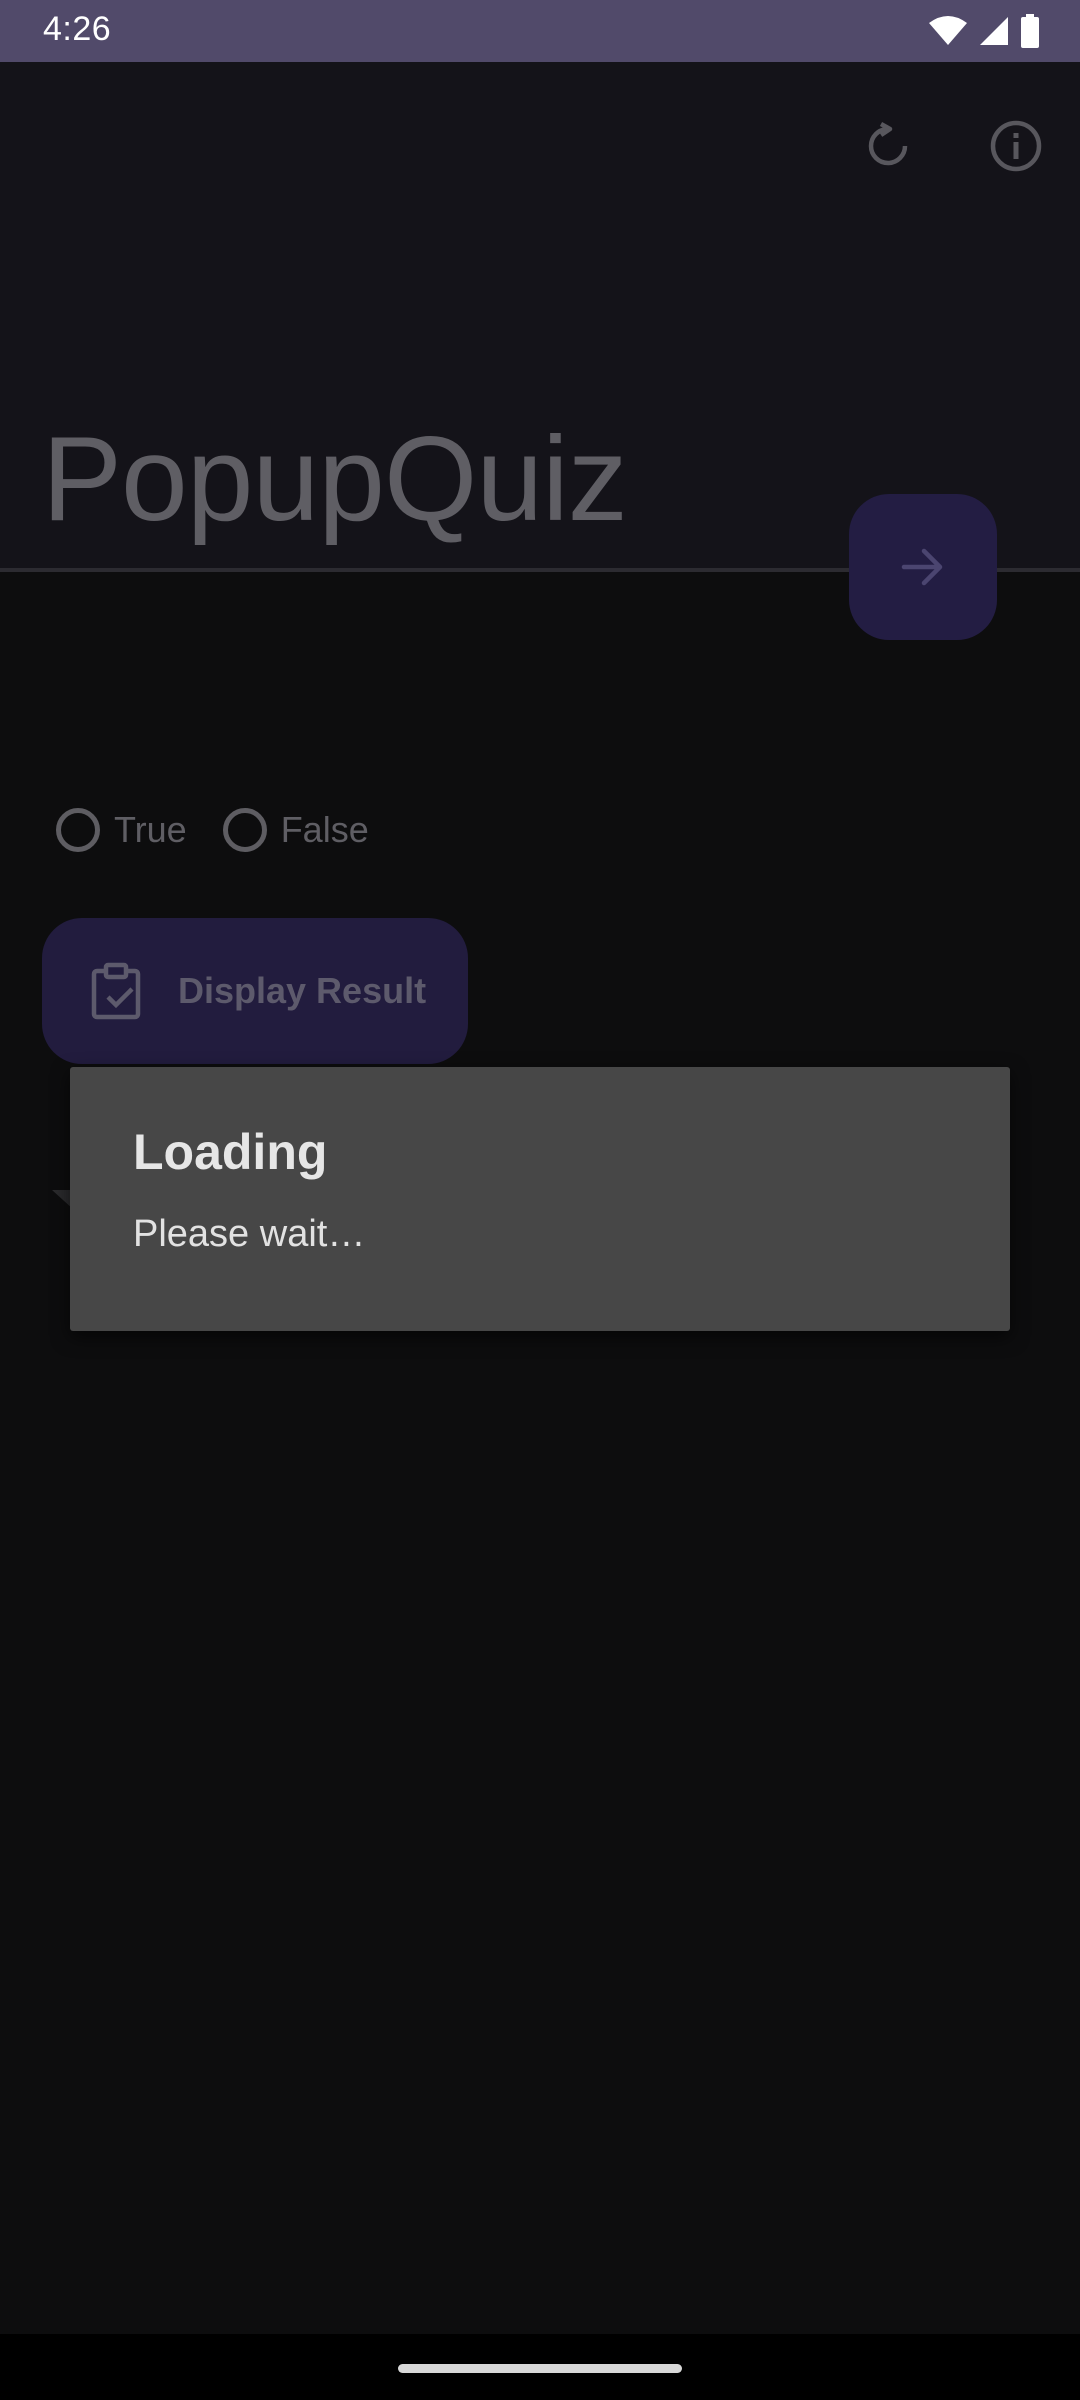 Image resolution: width=1080 pixels, height=2400 pixels. I want to click on signal-icon, so click(994, 31).